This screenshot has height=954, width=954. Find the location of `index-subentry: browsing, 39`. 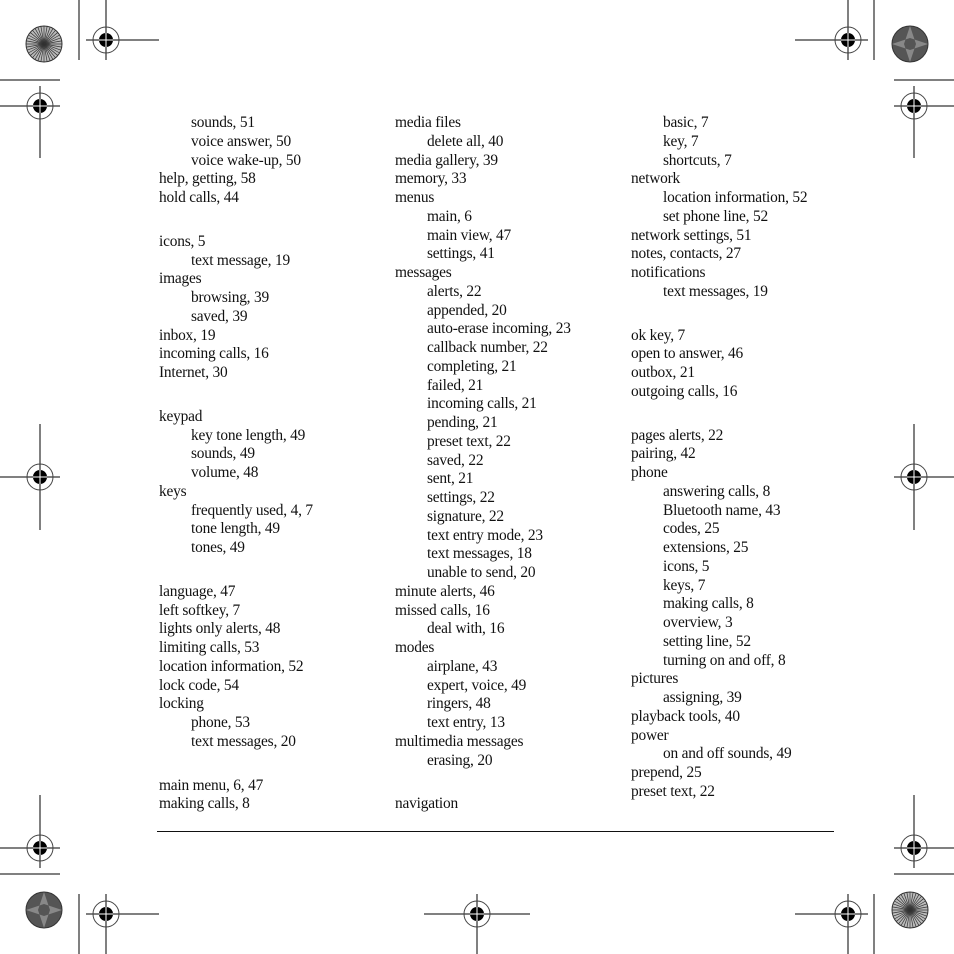

index-subentry: browsing, 39 is located at coordinates (230, 297).